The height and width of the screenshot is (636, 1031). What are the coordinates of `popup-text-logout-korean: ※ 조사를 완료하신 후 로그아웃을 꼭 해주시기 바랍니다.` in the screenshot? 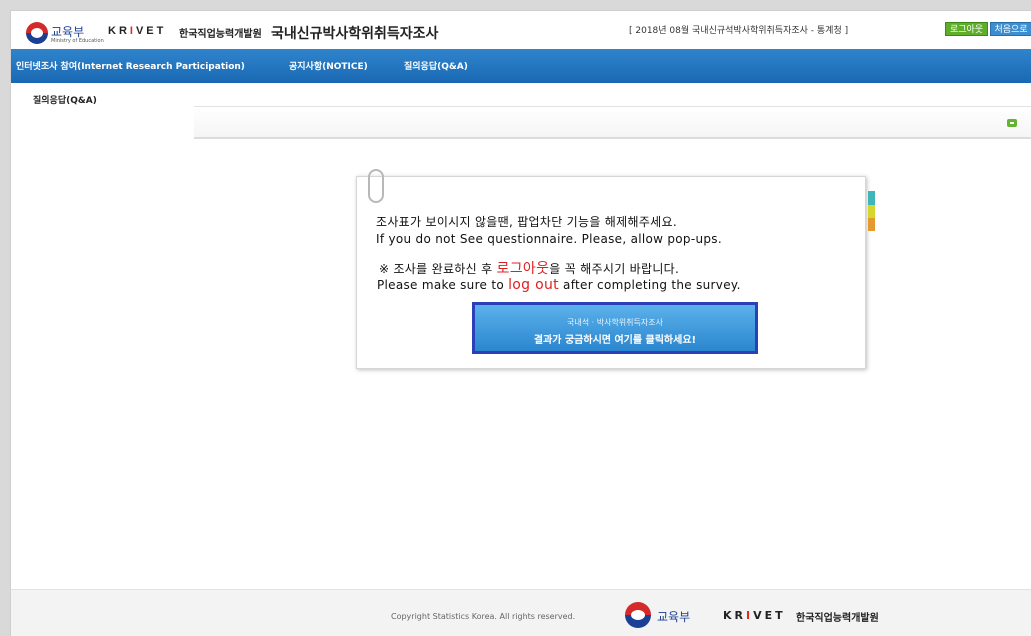 It's located at (529, 269).